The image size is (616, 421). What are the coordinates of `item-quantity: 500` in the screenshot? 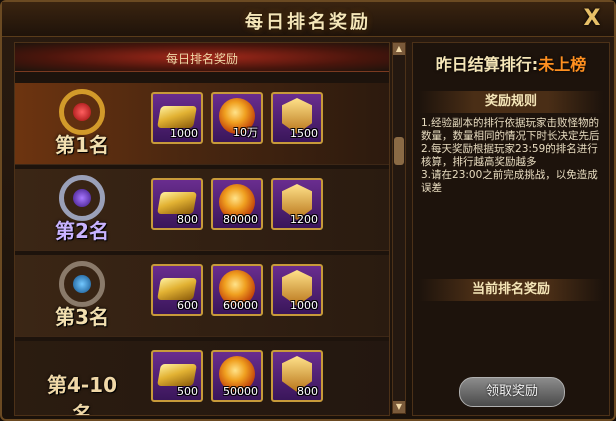 It's located at (187, 391).